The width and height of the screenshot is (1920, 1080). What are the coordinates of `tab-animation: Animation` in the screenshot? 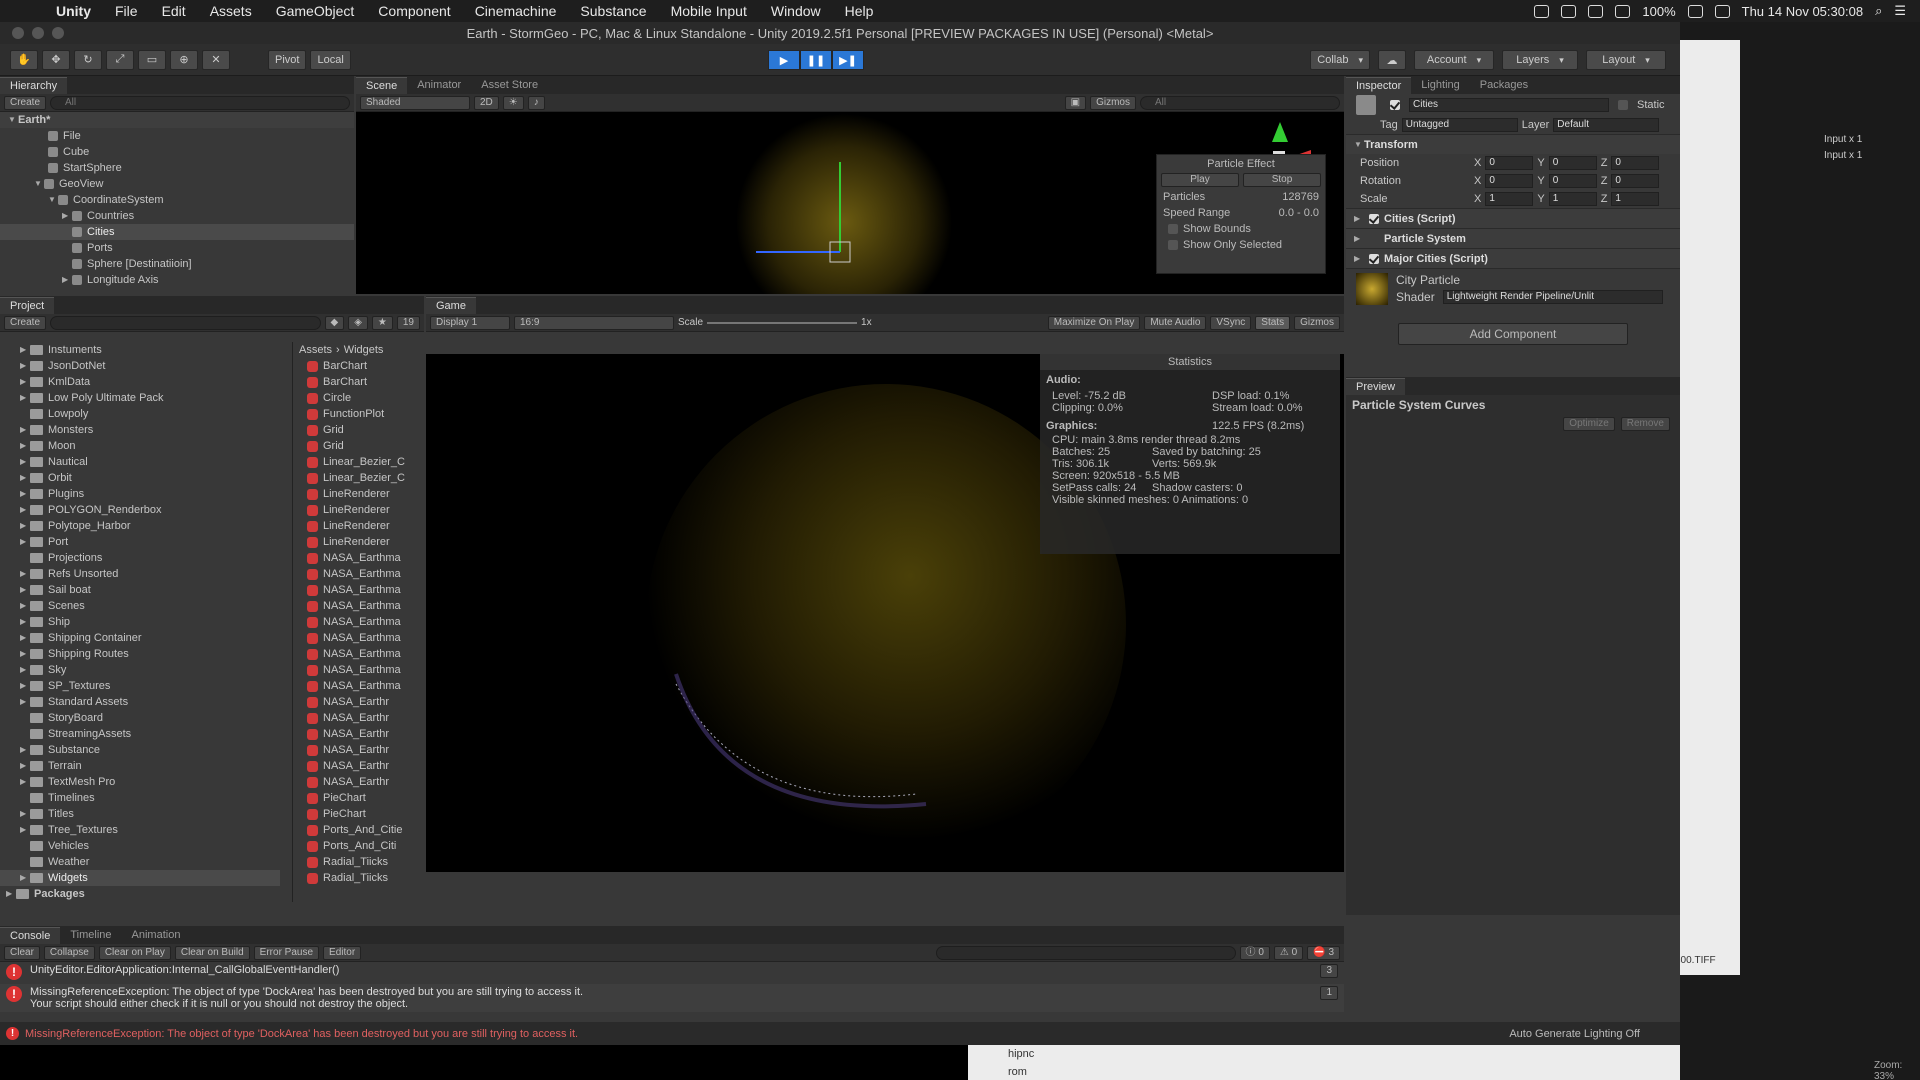 It's located at (156, 935).